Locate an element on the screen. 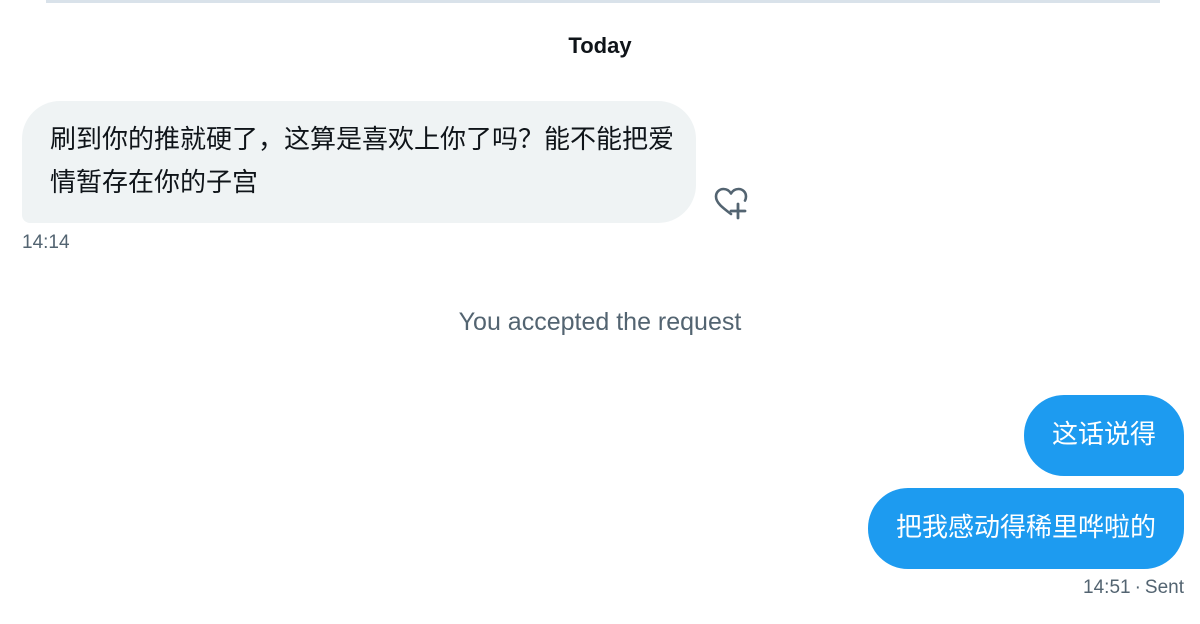  received-message-time: 14:14 is located at coordinates (46, 242).